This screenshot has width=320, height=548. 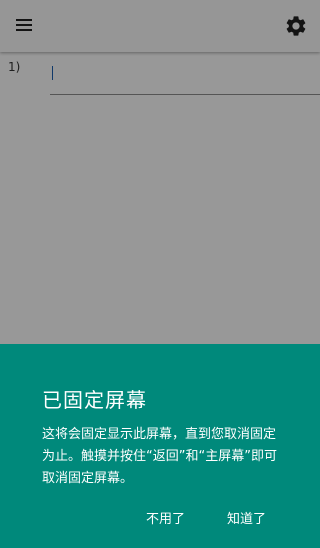 I want to click on dialog-title: 已固定屏幕, so click(x=94, y=400).